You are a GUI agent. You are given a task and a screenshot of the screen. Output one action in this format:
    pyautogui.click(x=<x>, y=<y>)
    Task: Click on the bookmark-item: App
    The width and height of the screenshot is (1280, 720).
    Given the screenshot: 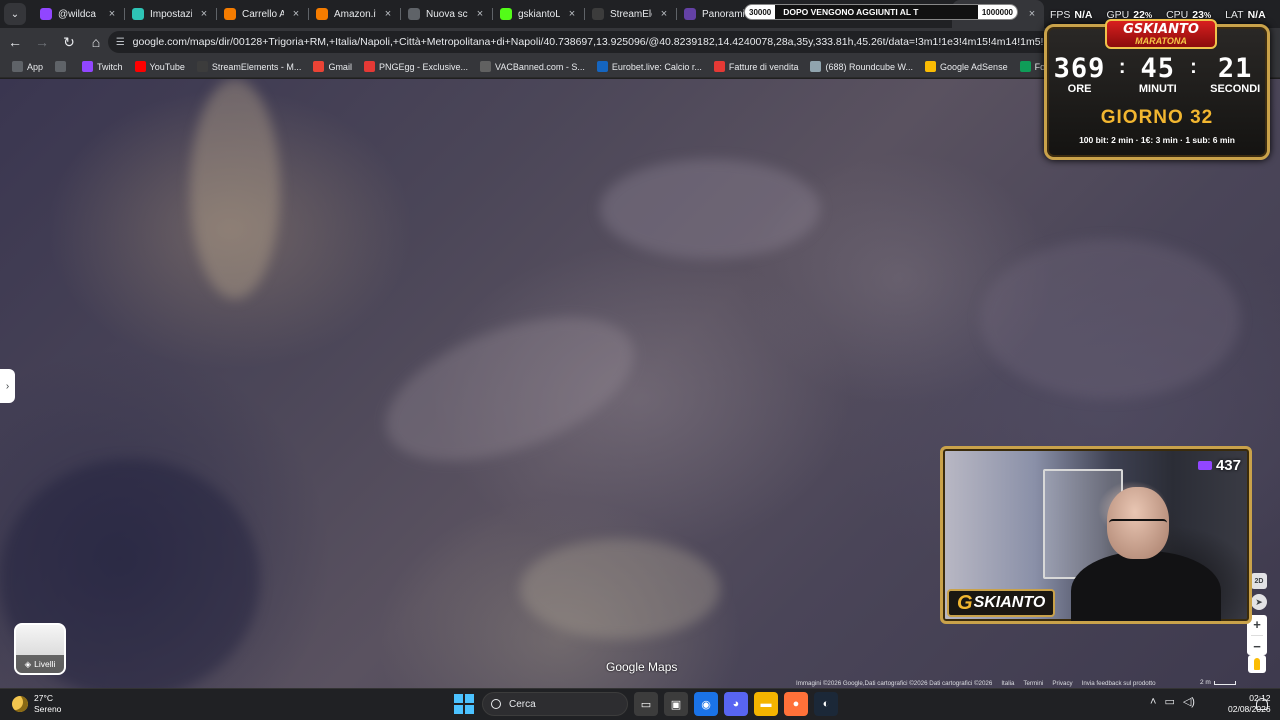 What is the action you would take?
    pyautogui.click(x=27, y=67)
    